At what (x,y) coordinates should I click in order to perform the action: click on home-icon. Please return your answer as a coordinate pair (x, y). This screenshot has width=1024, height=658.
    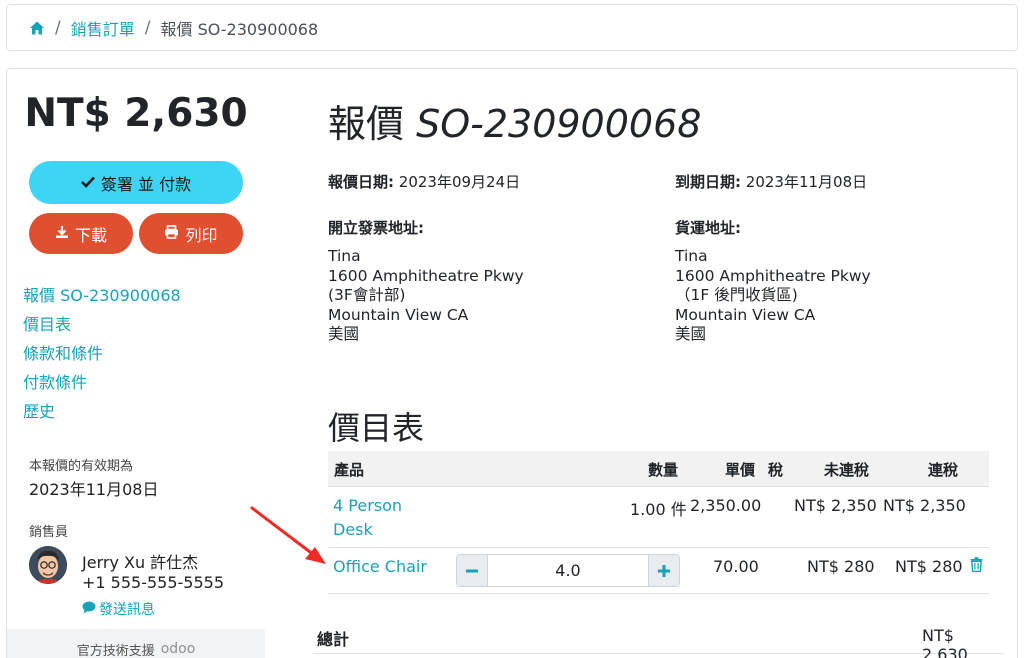
    Looking at the image, I should click on (37, 28).